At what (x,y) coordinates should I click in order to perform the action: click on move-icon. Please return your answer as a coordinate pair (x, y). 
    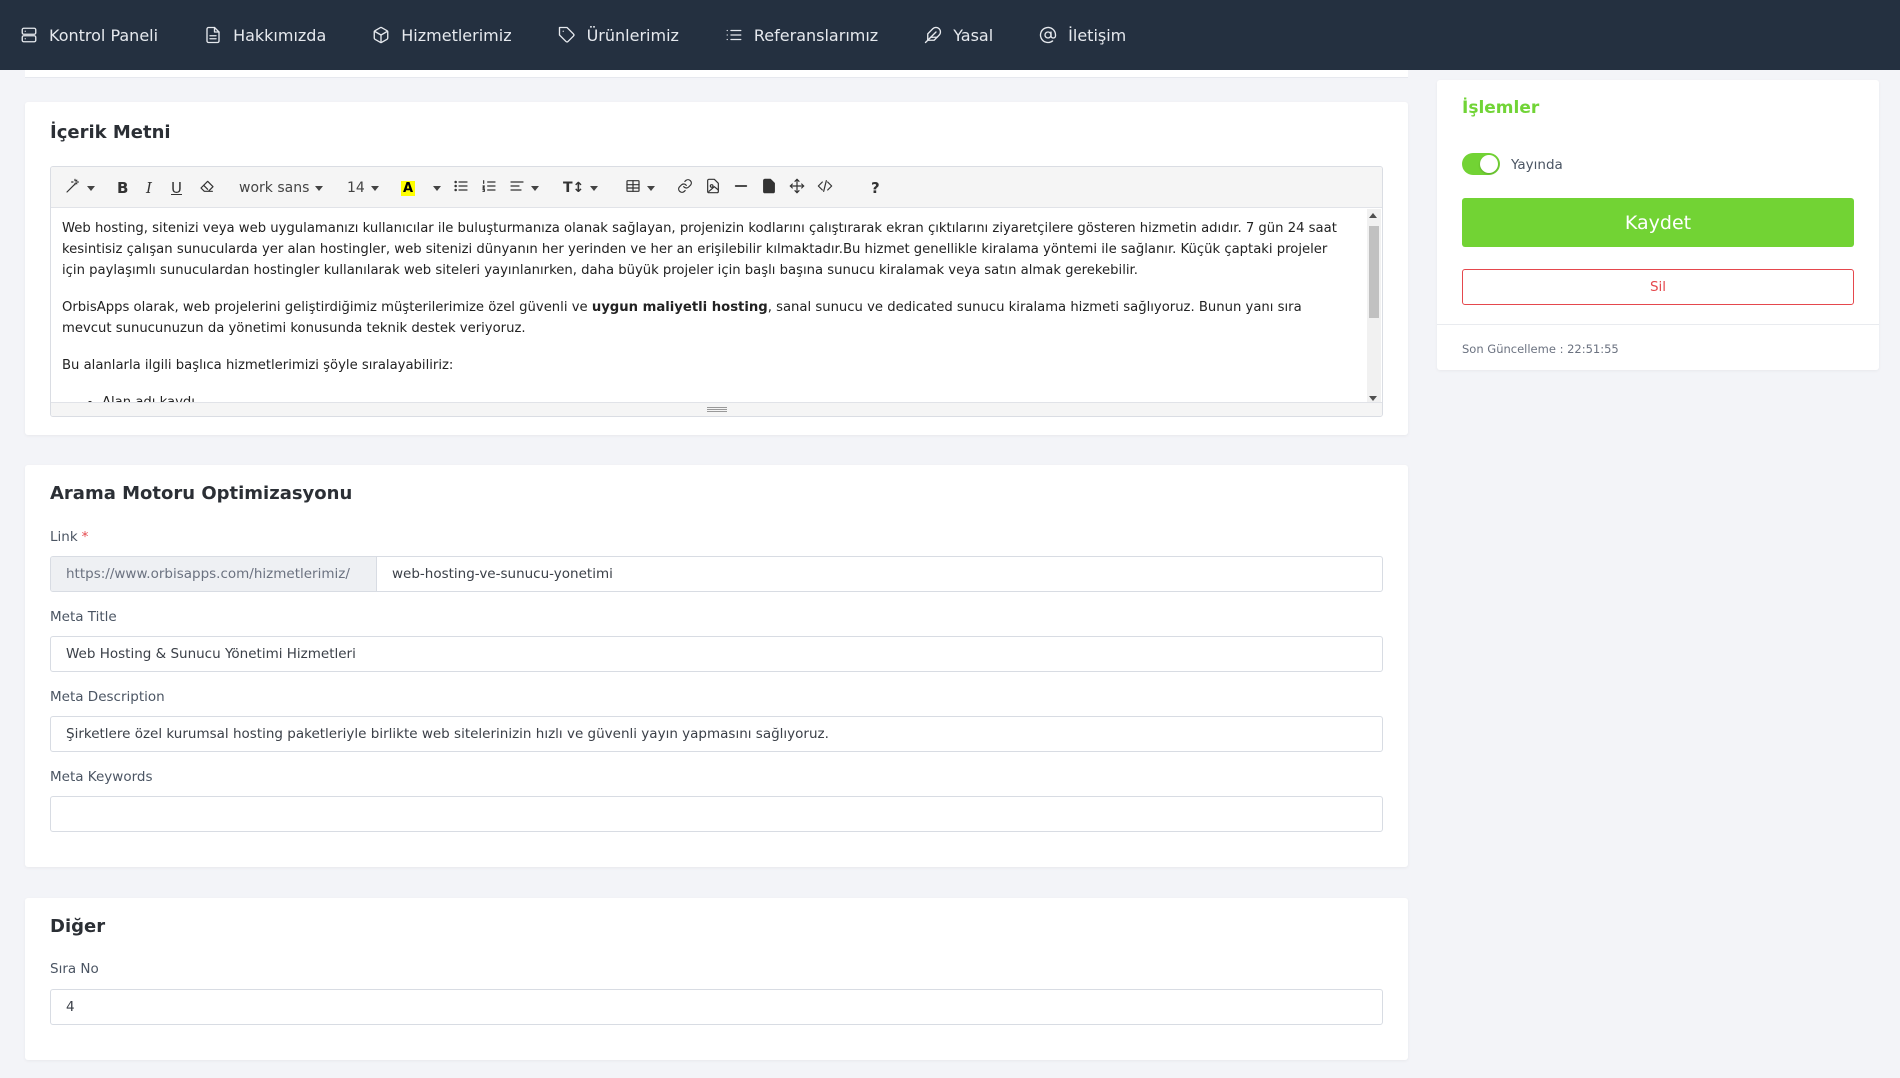
    Looking at the image, I should click on (797, 188).